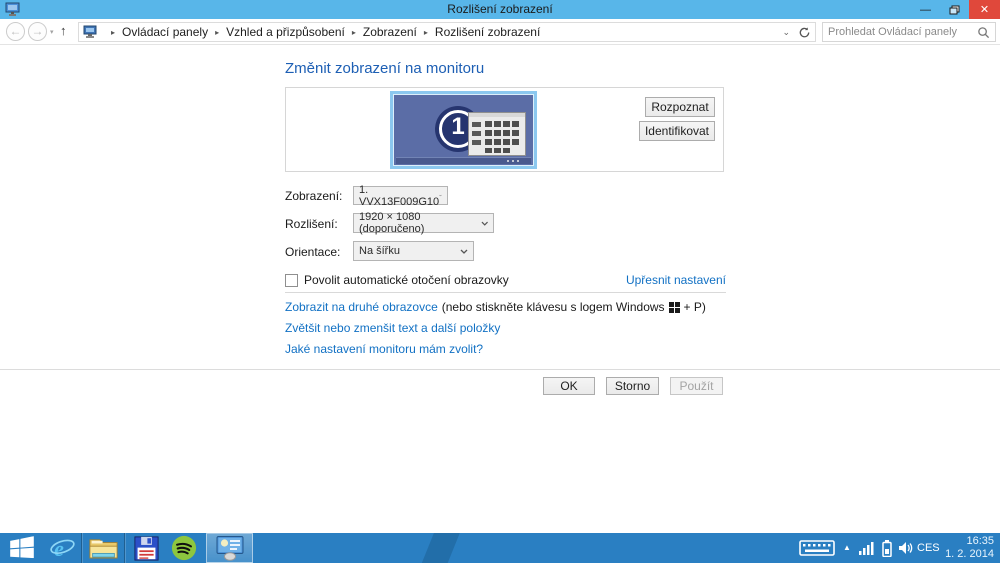  What do you see at coordinates (569, 386) in the screenshot?
I see `ok-button: OK` at bounding box center [569, 386].